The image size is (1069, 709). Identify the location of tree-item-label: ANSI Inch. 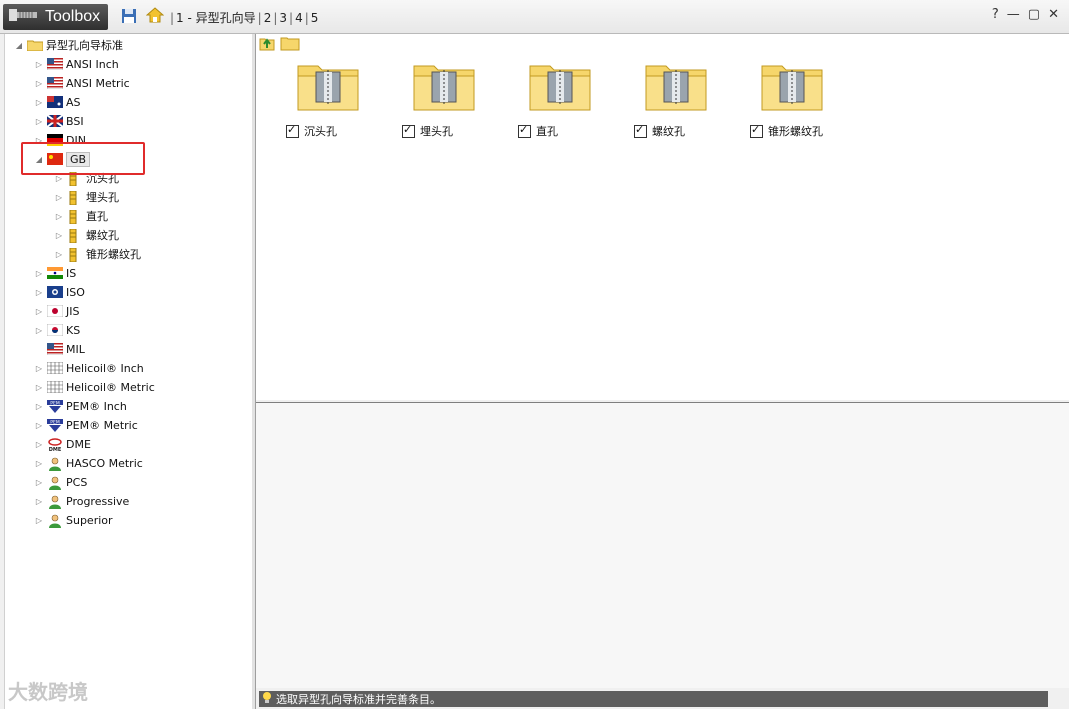
(92, 64).